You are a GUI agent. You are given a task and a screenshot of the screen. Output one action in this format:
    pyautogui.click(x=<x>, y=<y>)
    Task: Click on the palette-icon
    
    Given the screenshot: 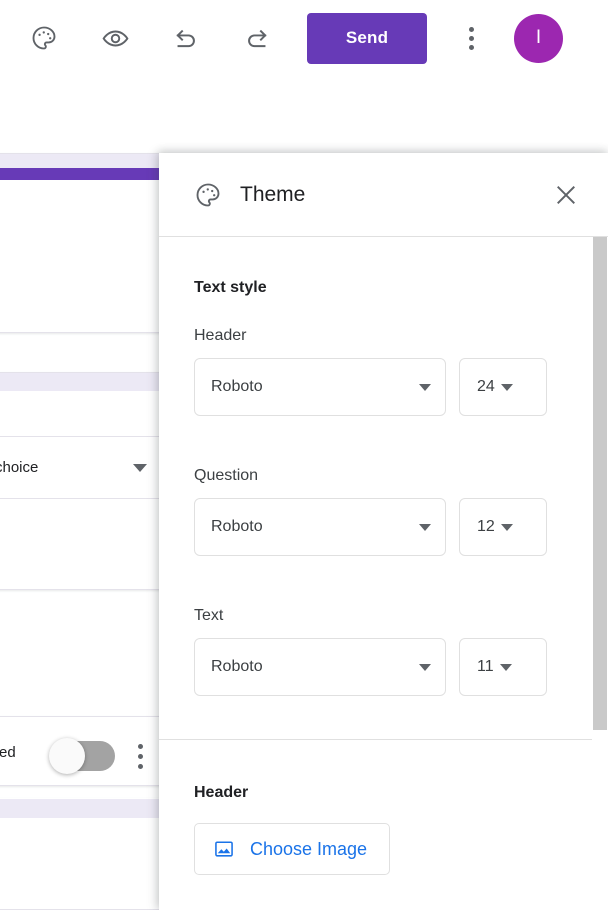 What is the action you would take?
    pyautogui.click(x=208, y=195)
    